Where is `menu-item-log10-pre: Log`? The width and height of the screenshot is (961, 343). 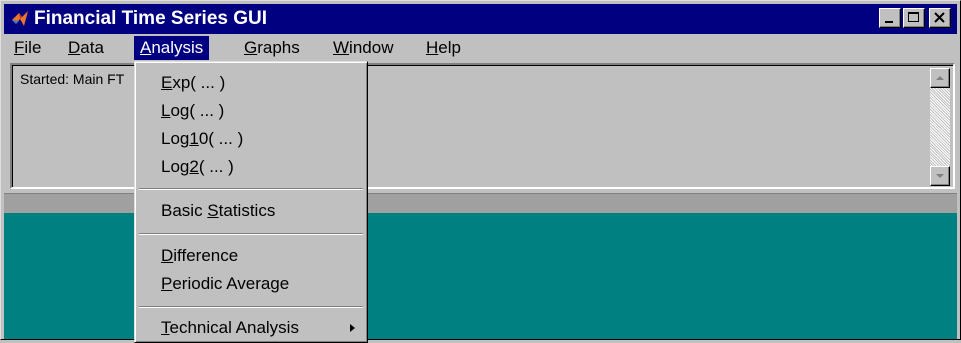 menu-item-log10-pre: Log is located at coordinates (175, 138).